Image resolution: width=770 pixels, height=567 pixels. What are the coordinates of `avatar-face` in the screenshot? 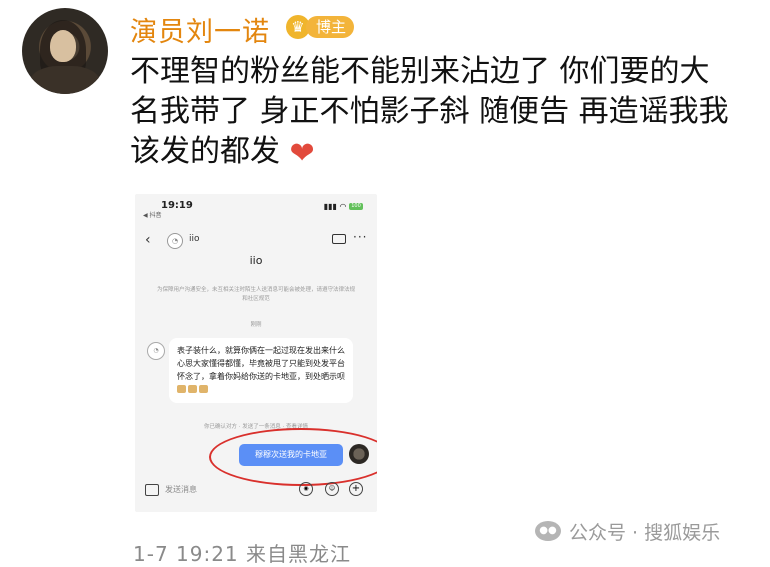 It's located at (63, 46).